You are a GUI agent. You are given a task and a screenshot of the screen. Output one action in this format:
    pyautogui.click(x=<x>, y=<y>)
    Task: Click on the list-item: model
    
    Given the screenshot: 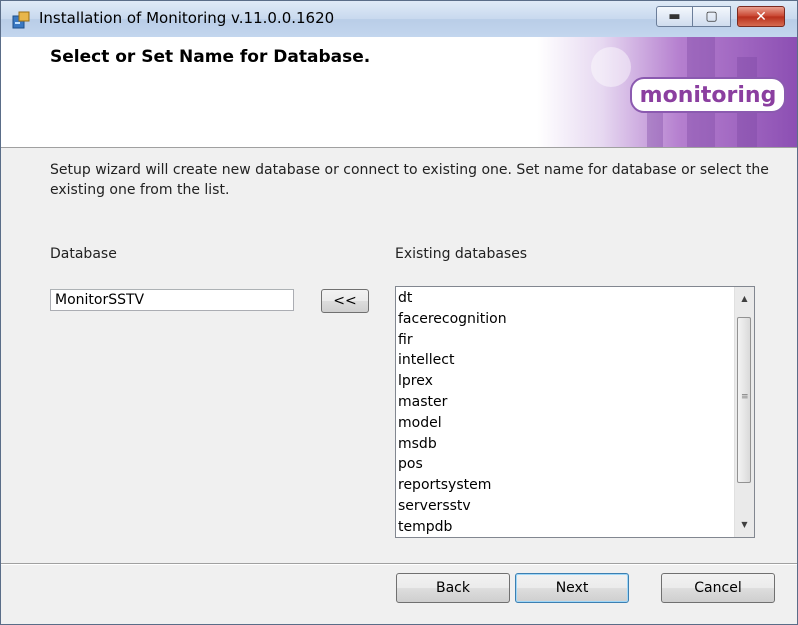 What is the action you would take?
    pyautogui.click(x=452, y=423)
    